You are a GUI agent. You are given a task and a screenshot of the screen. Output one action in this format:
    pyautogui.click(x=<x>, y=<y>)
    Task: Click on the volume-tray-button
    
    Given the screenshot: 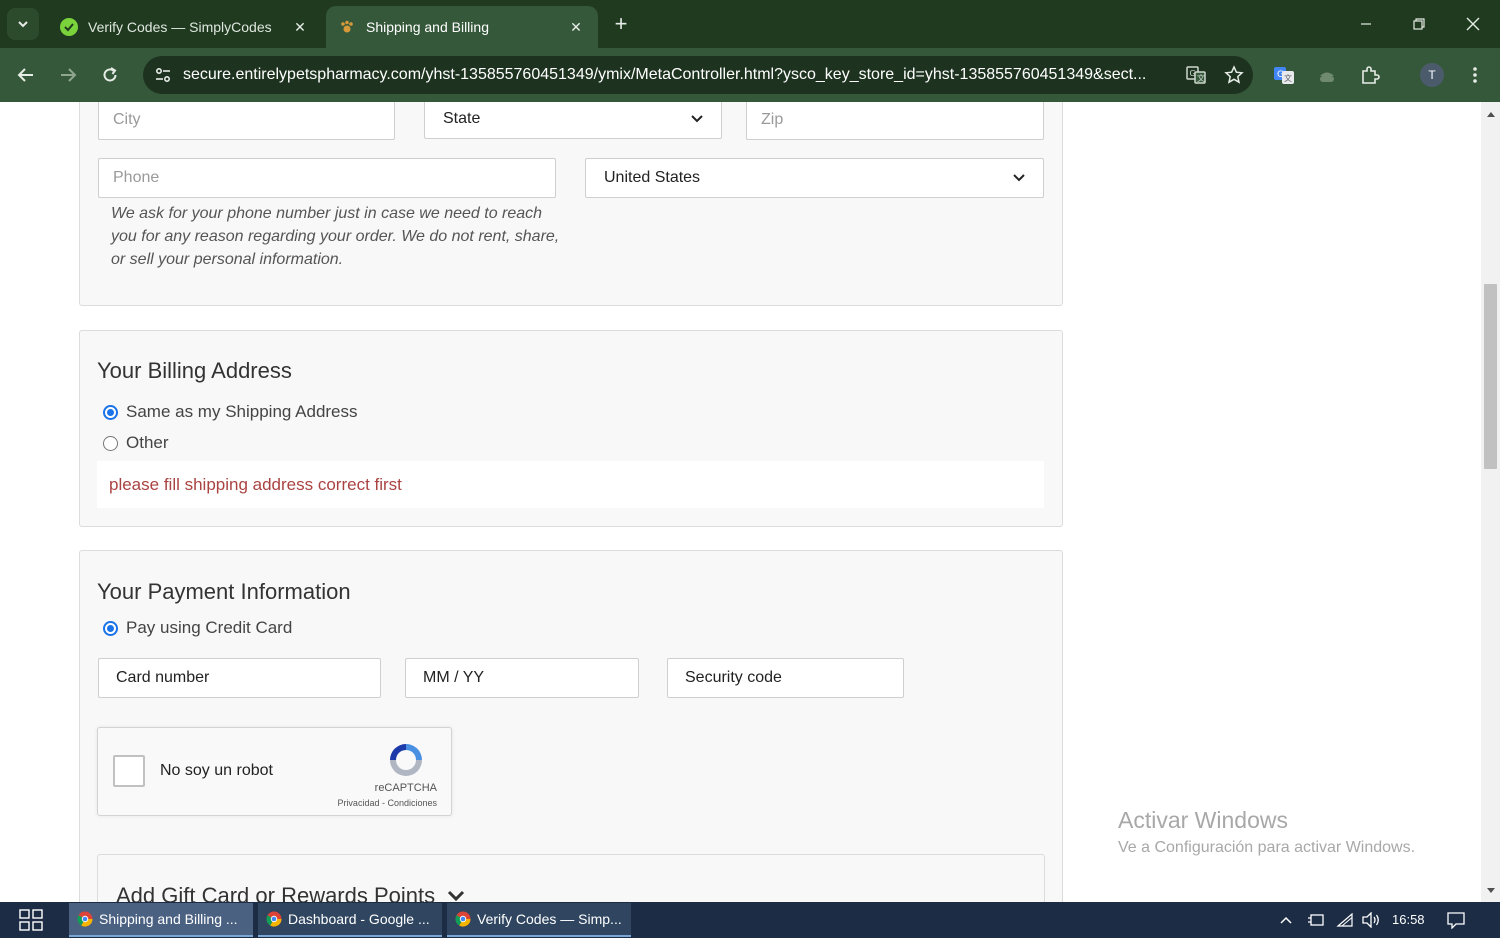 What is the action you would take?
    pyautogui.click(x=1371, y=920)
    